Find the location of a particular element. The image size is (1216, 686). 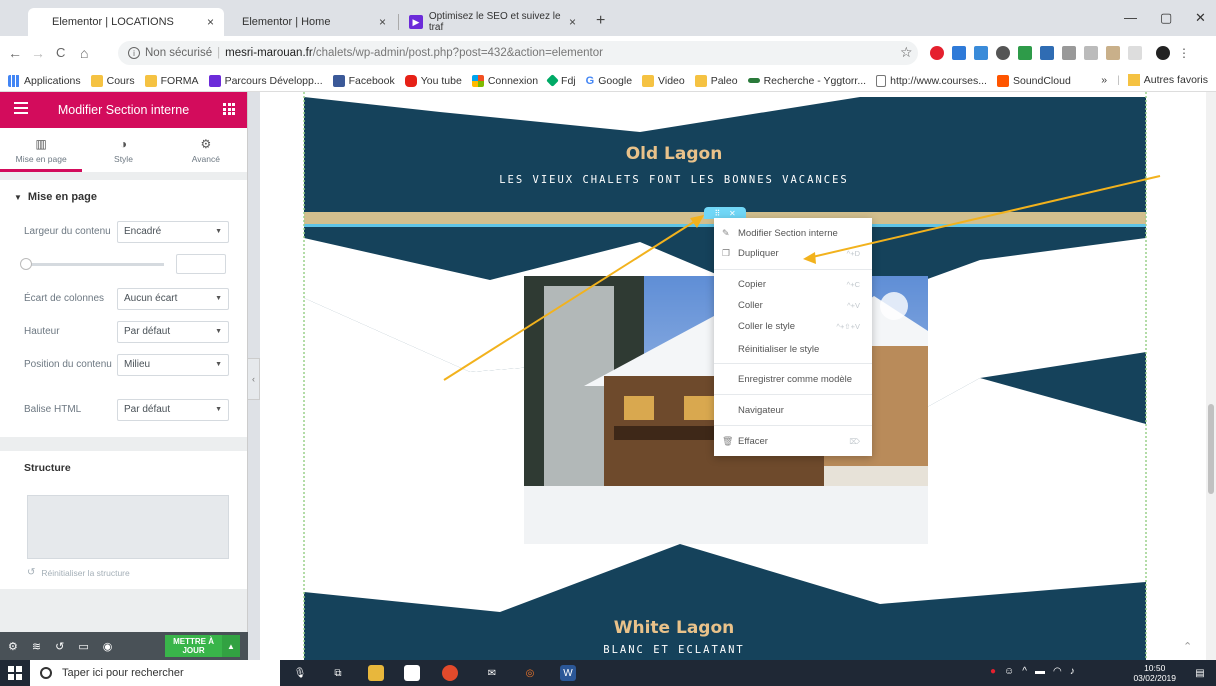

update-button: METTRE À JOUR is located at coordinates (193, 646).